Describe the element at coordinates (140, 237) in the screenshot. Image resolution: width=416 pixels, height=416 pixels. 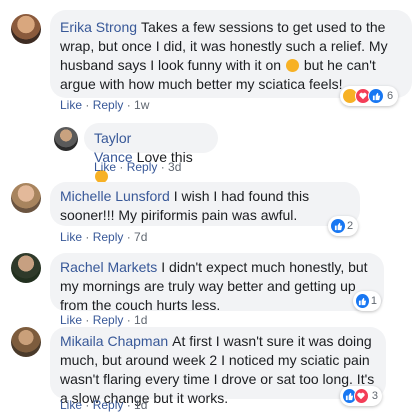
I see `timestamp: 7d` at that location.